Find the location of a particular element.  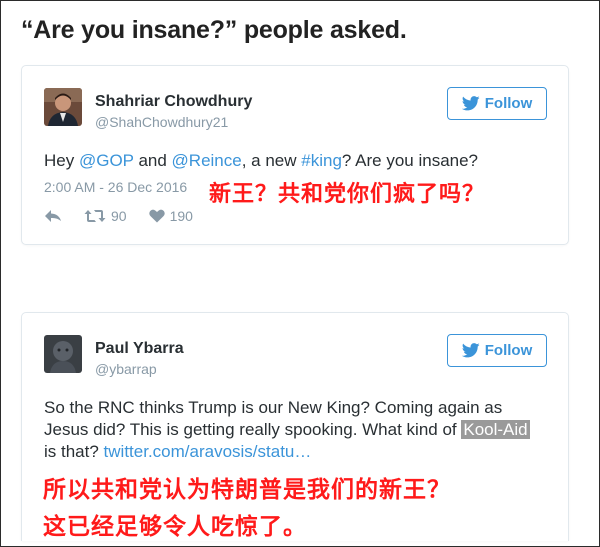

like-count: 190 is located at coordinates (181, 216).